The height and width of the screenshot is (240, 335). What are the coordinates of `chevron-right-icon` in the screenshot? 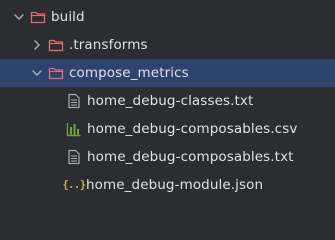 It's located at (37, 45).